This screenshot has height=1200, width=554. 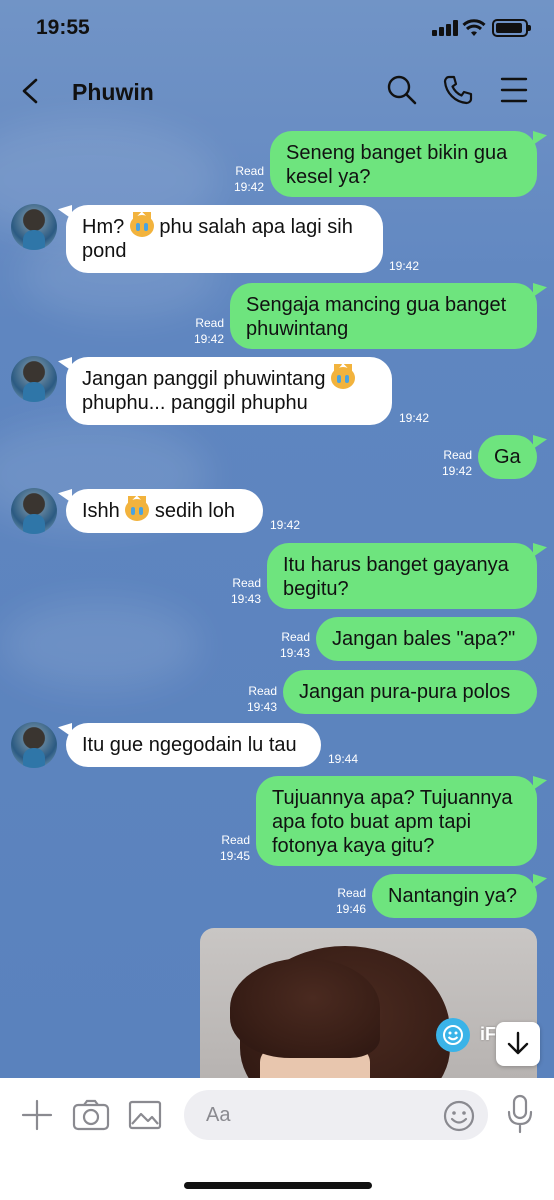 What do you see at coordinates (514, 90) in the screenshot?
I see `menu-icon` at bounding box center [514, 90].